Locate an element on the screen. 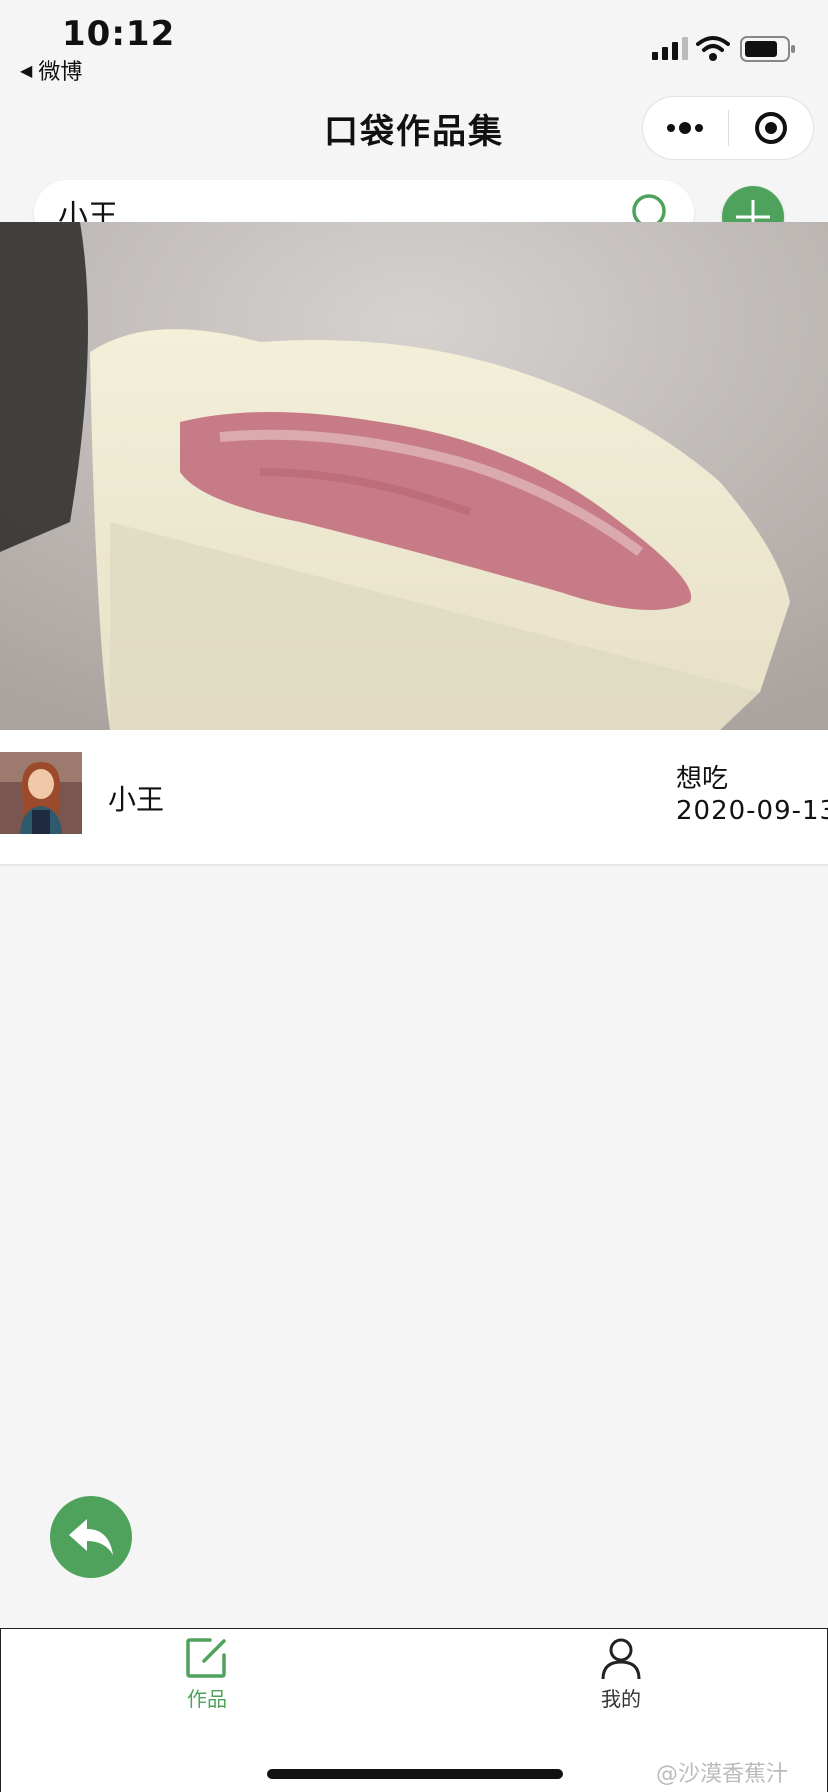 The height and width of the screenshot is (1792, 828). back-app-label: 微博 is located at coordinates (60, 72).